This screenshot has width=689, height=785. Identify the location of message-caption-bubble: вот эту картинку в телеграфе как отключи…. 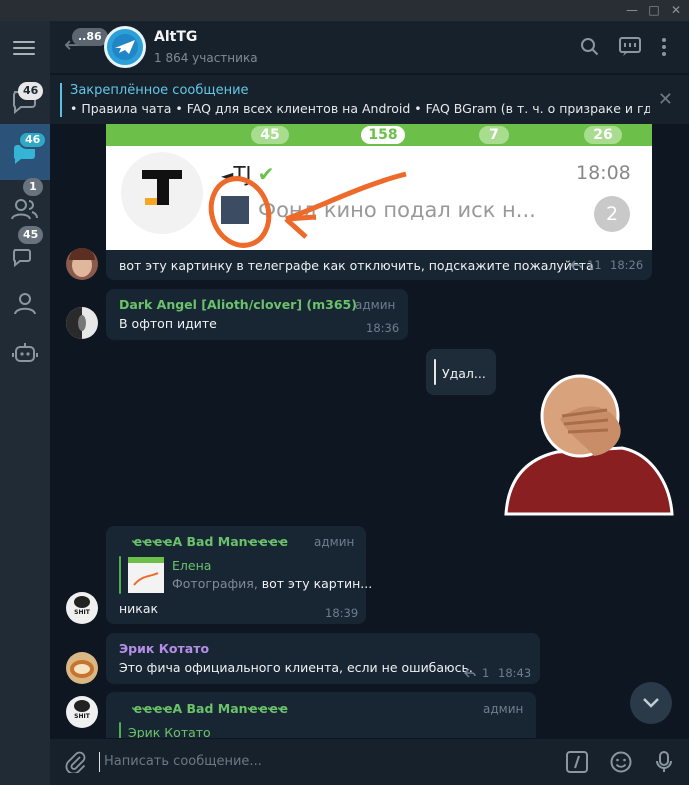
(379, 265).